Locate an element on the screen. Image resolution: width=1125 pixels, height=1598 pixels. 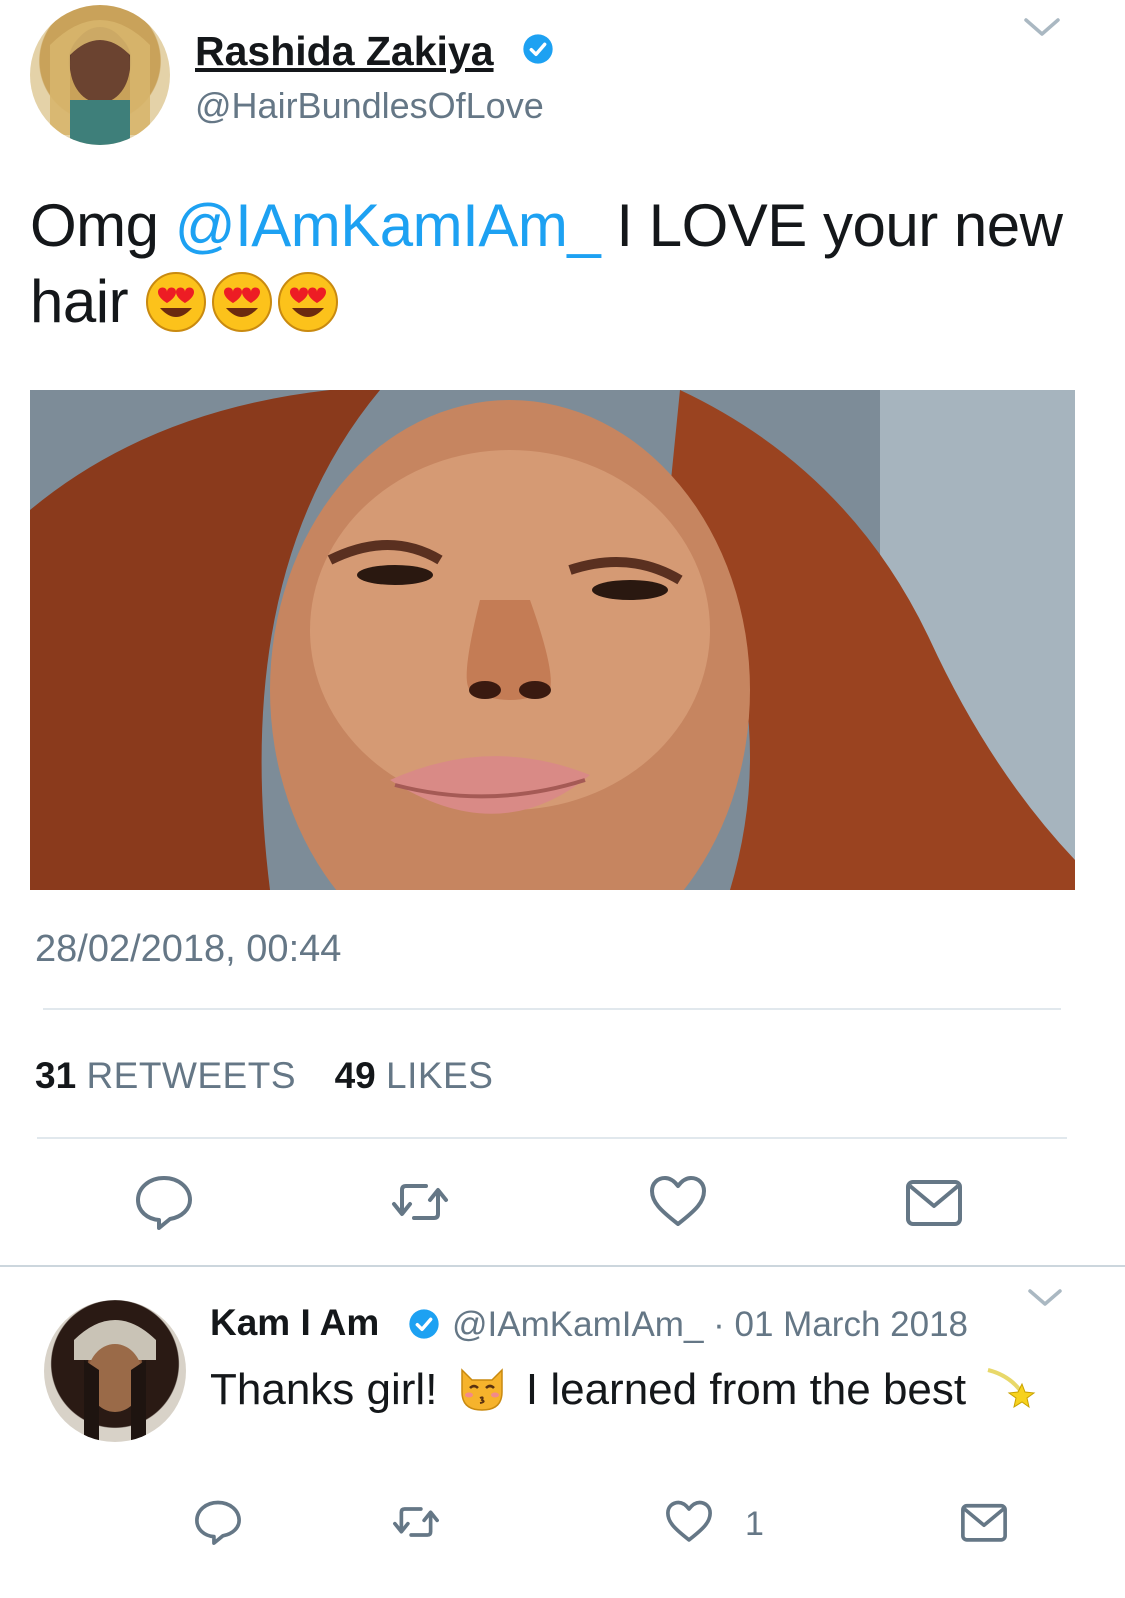
like-count: 49 is located at coordinates (355, 1075).